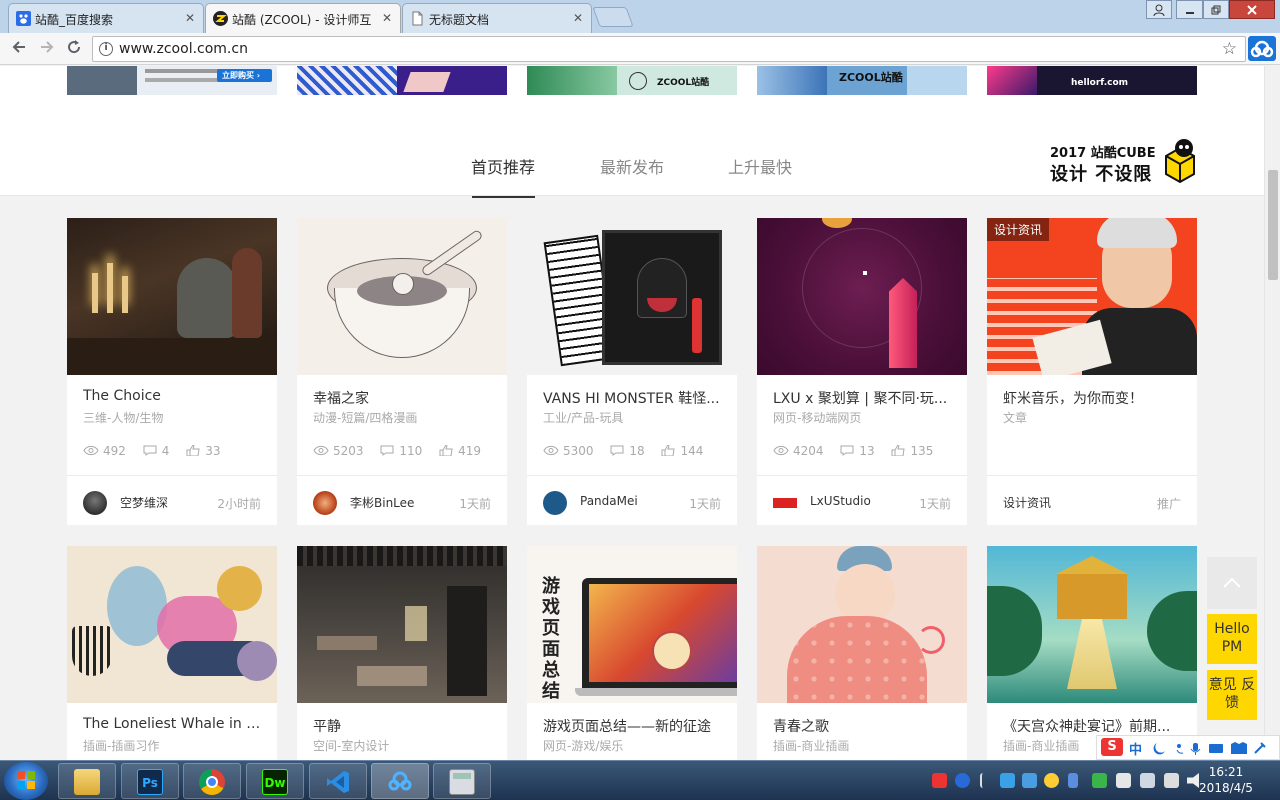 Image resolution: width=1280 pixels, height=800 pixels. What do you see at coordinates (1092, 296) in the screenshot?
I see `work-thumbnail: 设计资讯` at bounding box center [1092, 296].